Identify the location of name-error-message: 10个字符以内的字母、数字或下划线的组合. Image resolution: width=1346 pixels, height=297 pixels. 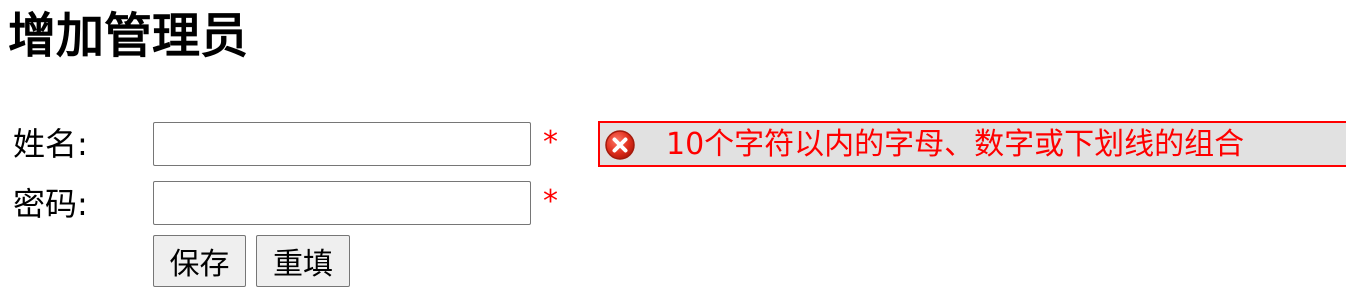
(955, 144).